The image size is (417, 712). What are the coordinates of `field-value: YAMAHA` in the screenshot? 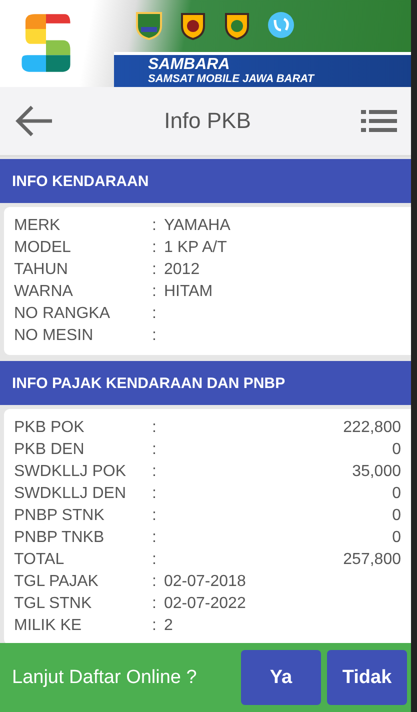 It's located at (197, 226).